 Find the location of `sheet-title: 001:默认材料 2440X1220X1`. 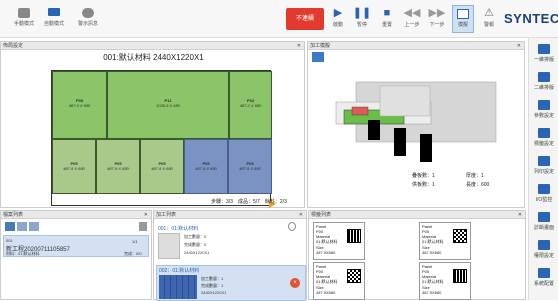

sheet-title: 001:默认材料 2440X1220X1 is located at coordinates (153, 57).